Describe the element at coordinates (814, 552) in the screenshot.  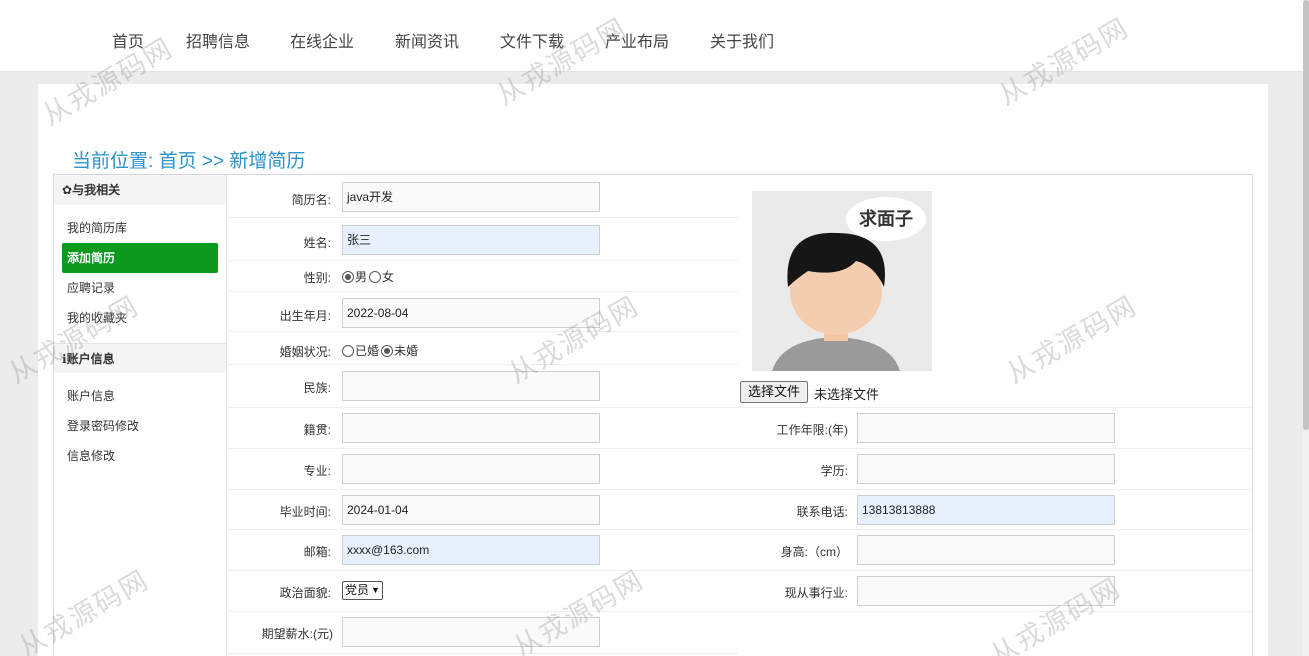
I see `height-label: 身高:（cm）` at that location.